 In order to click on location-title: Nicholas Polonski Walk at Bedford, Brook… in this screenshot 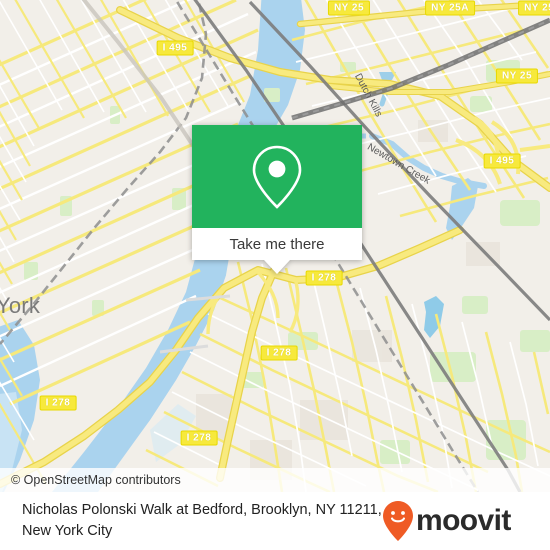, I will do `click(202, 520)`.